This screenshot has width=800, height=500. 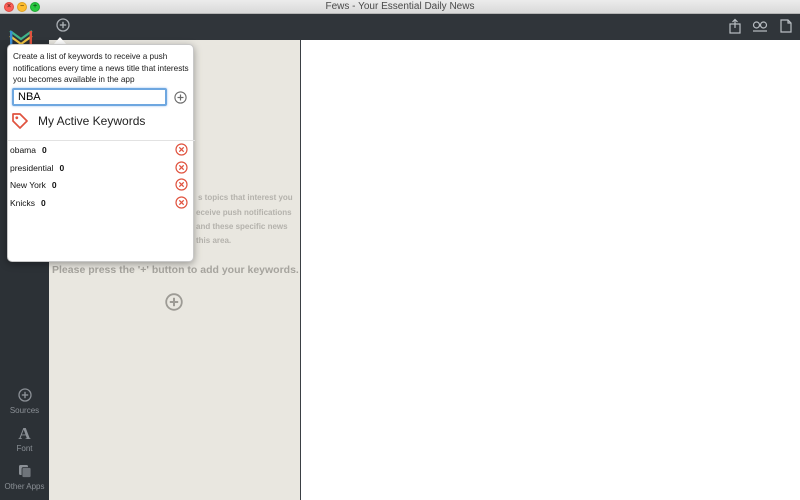 What do you see at coordinates (244, 212) in the screenshot?
I see `empty-state-hint-line: eceive push notifications` at bounding box center [244, 212].